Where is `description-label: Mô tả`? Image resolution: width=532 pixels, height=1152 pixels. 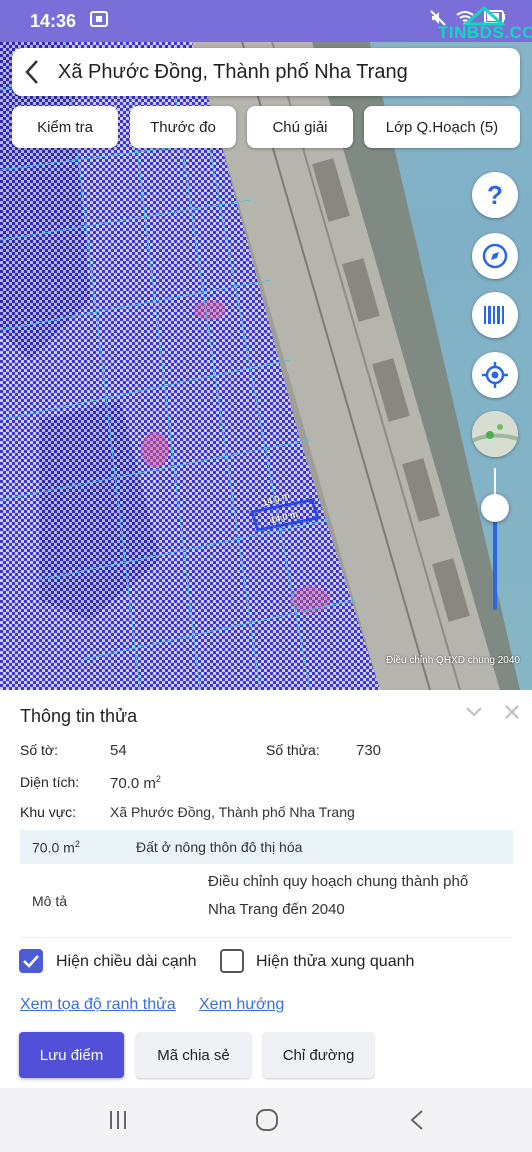
description-label: Mô tả is located at coordinates (50, 901).